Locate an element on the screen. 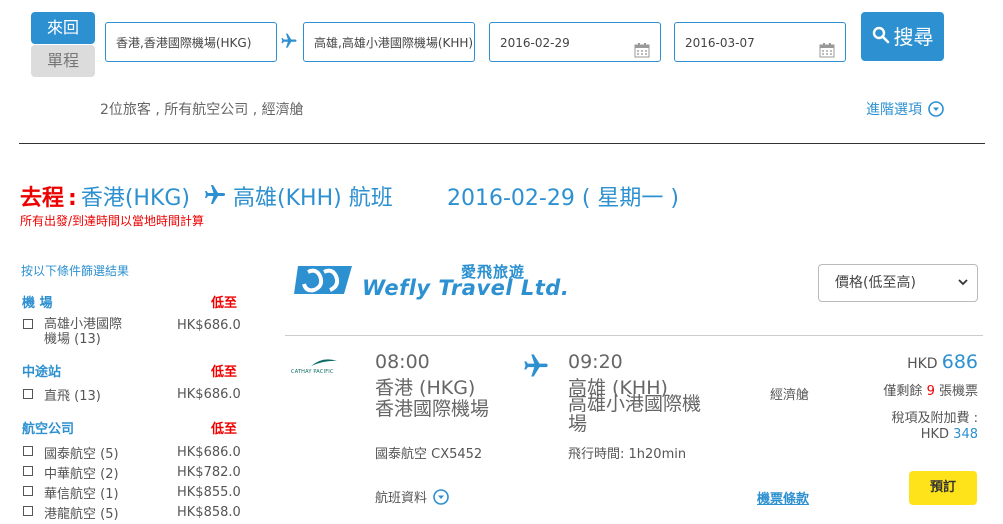 The image size is (1003, 524). price-value: 686 is located at coordinates (959, 362).